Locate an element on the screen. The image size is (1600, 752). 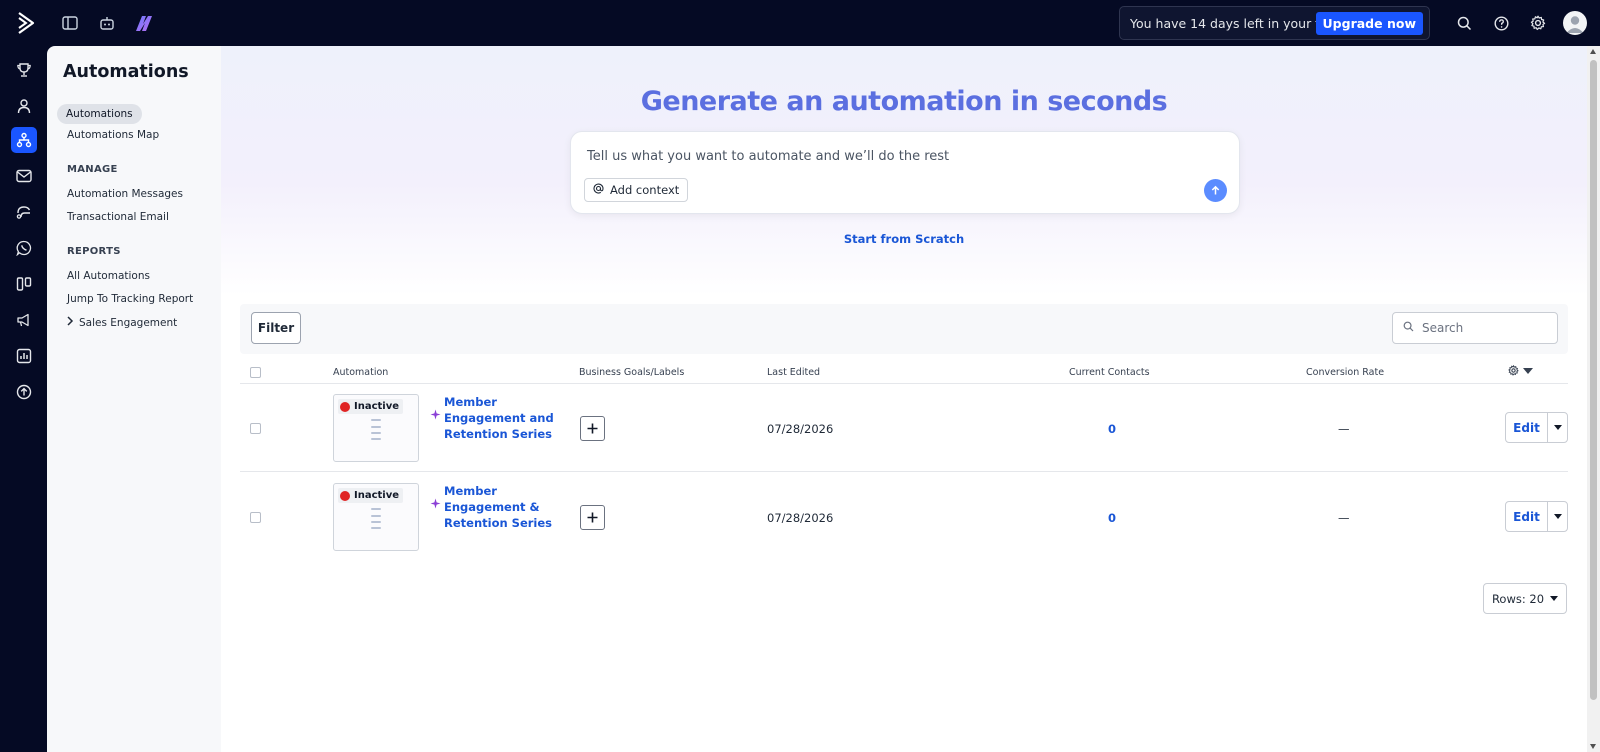
whatsapp-chat-icon is located at coordinates (24, 248).